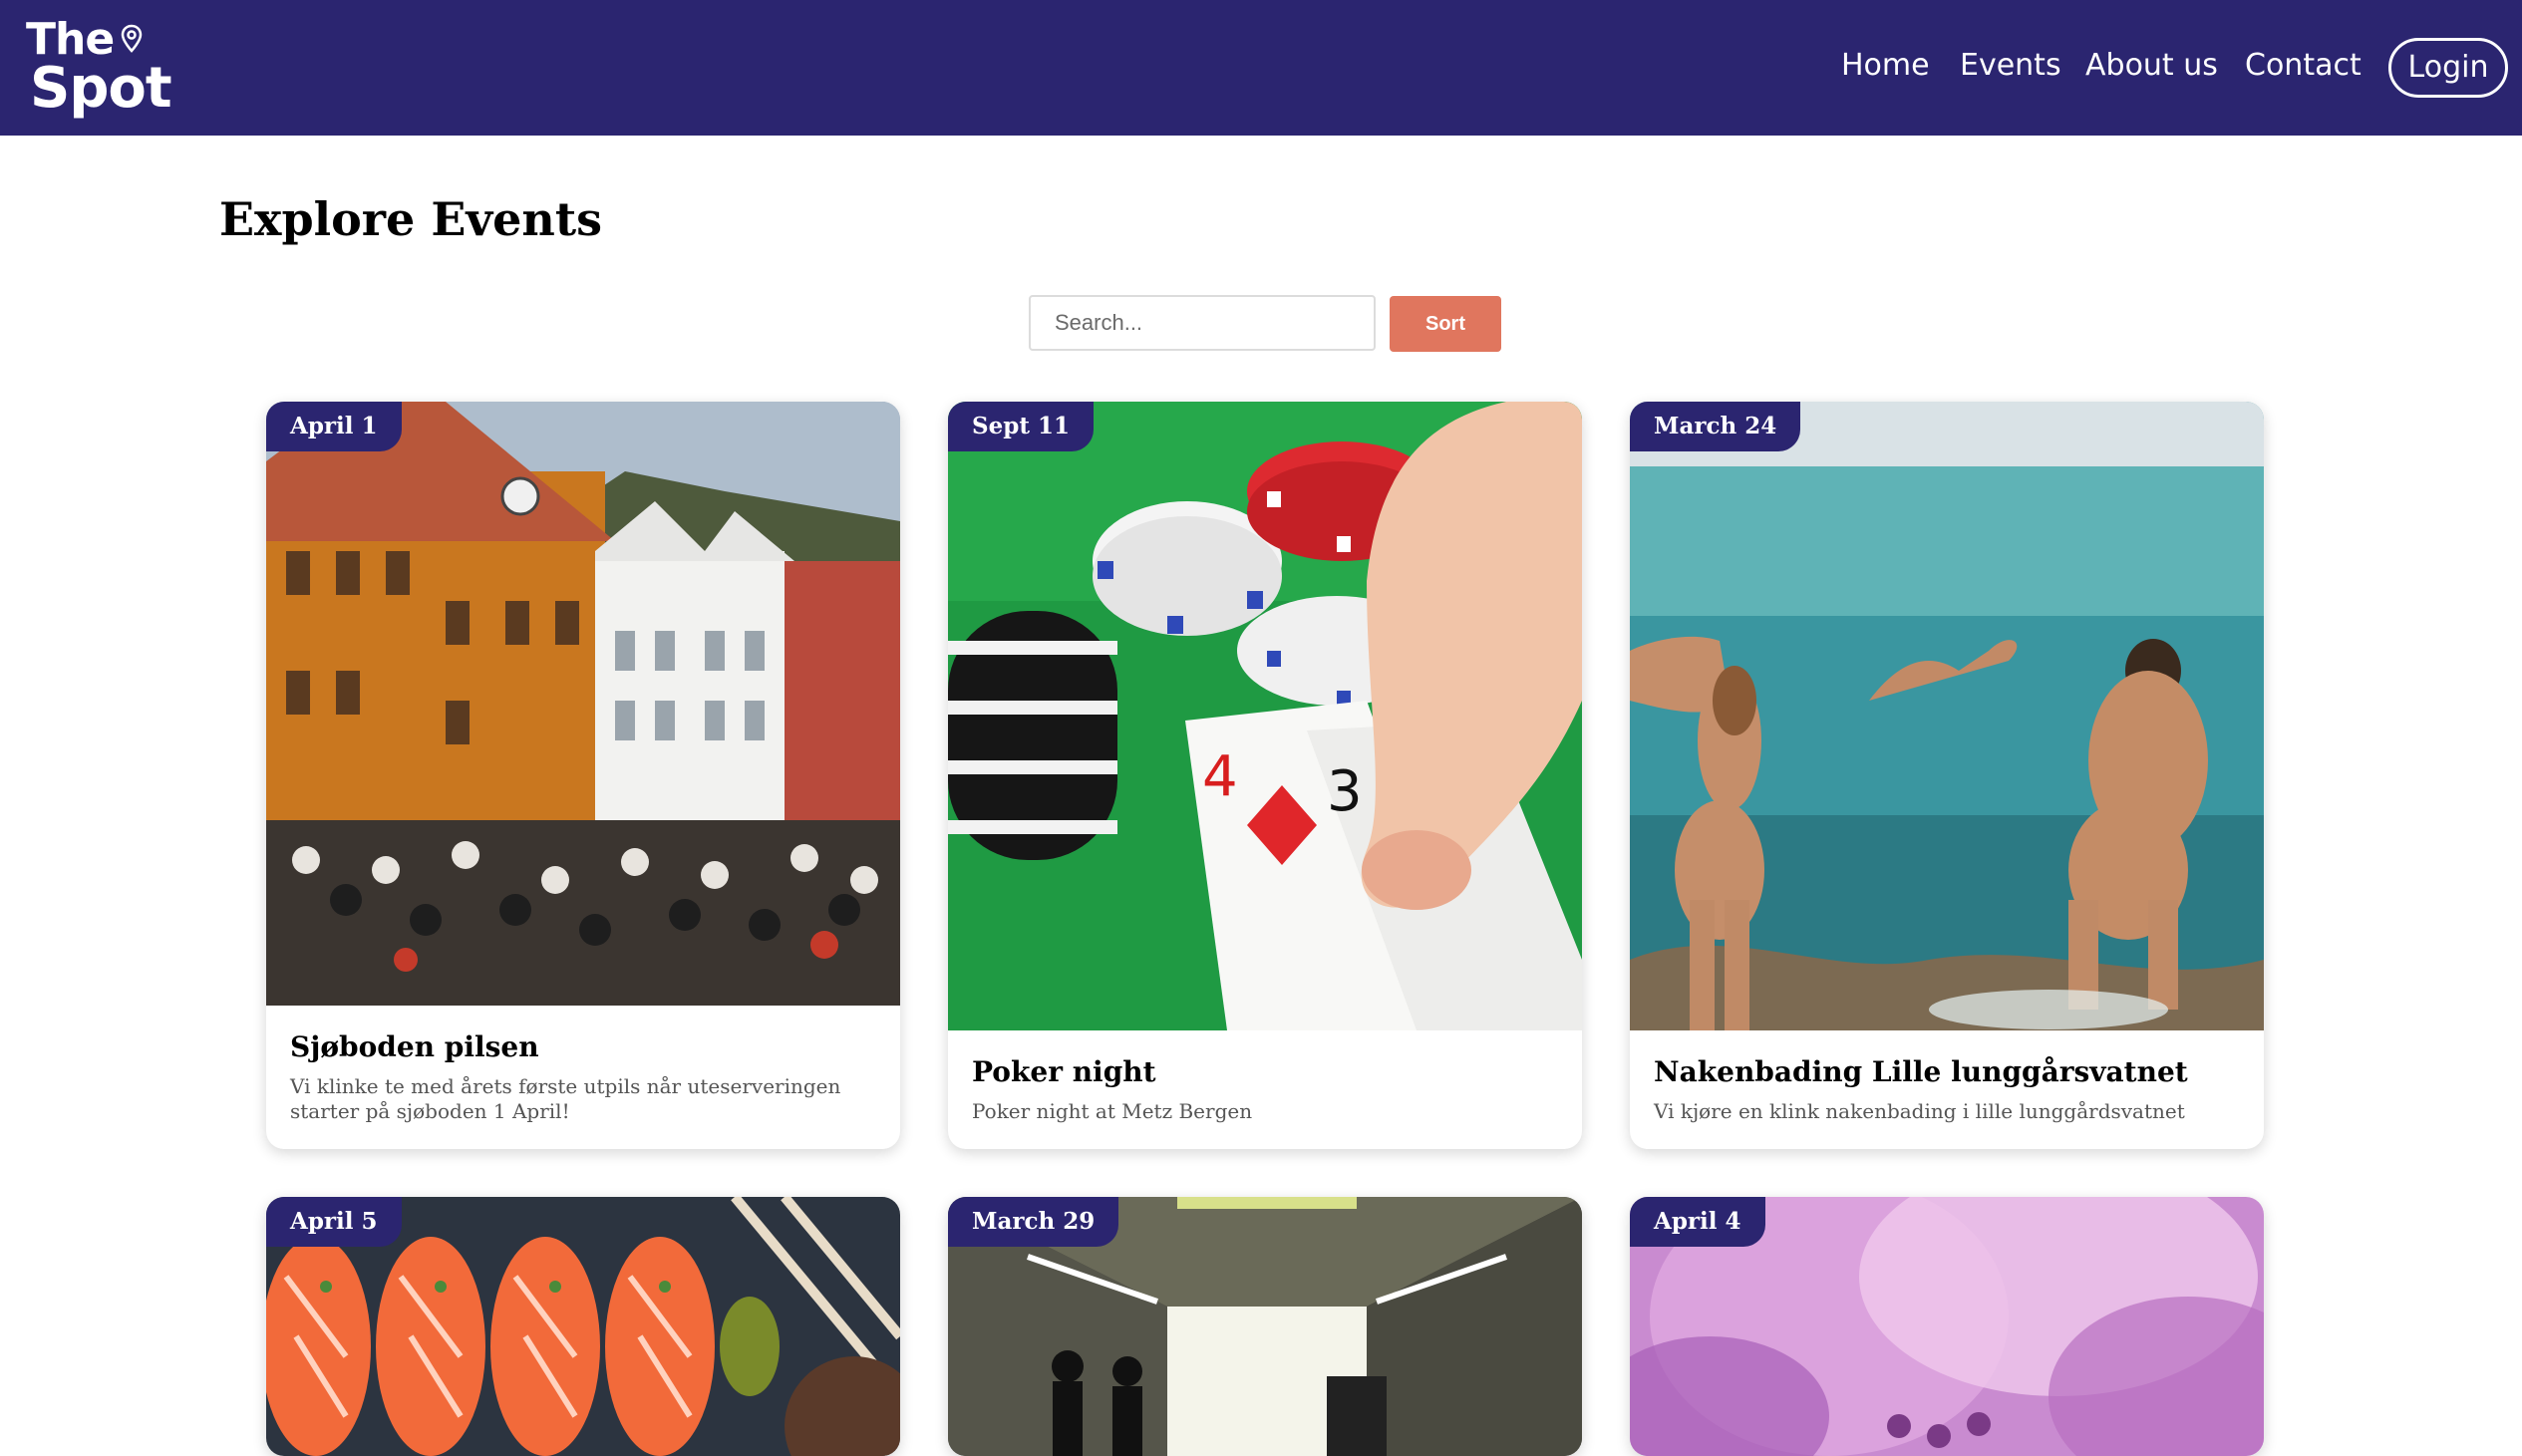 The width and height of the screenshot is (2522, 1456). Describe the element at coordinates (583, 1326) in the screenshot. I see `event-card: April 5` at that location.